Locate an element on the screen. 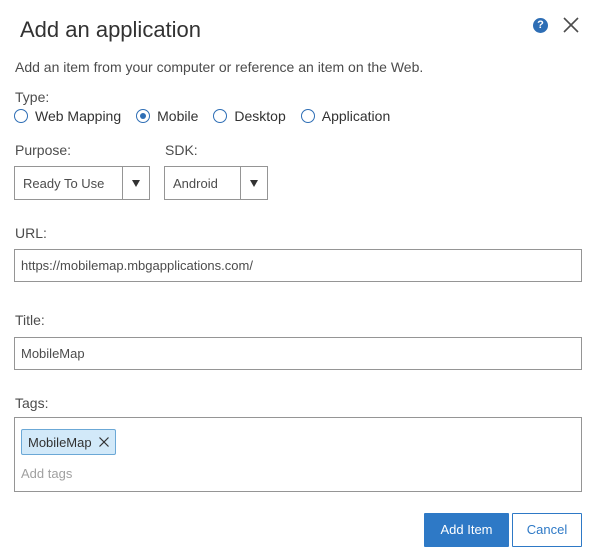 This screenshot has width=592, height=558. tag-chip: MobileMap is located at coordinates (68, 442).